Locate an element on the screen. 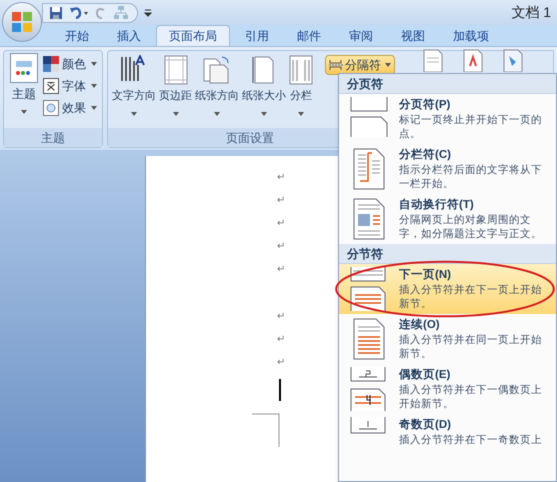 Image resolution: width=557 pixels, height=482 pixels. theme-option-button: 颜色 is located at coordinates (71, 63).